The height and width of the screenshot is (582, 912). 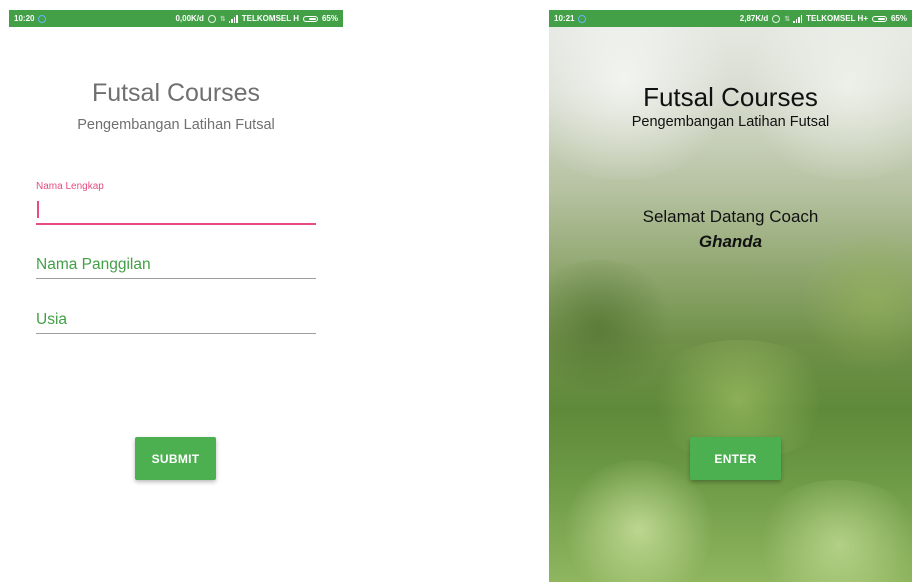 I want to click on text-cursor, so click(x=38, y=209).